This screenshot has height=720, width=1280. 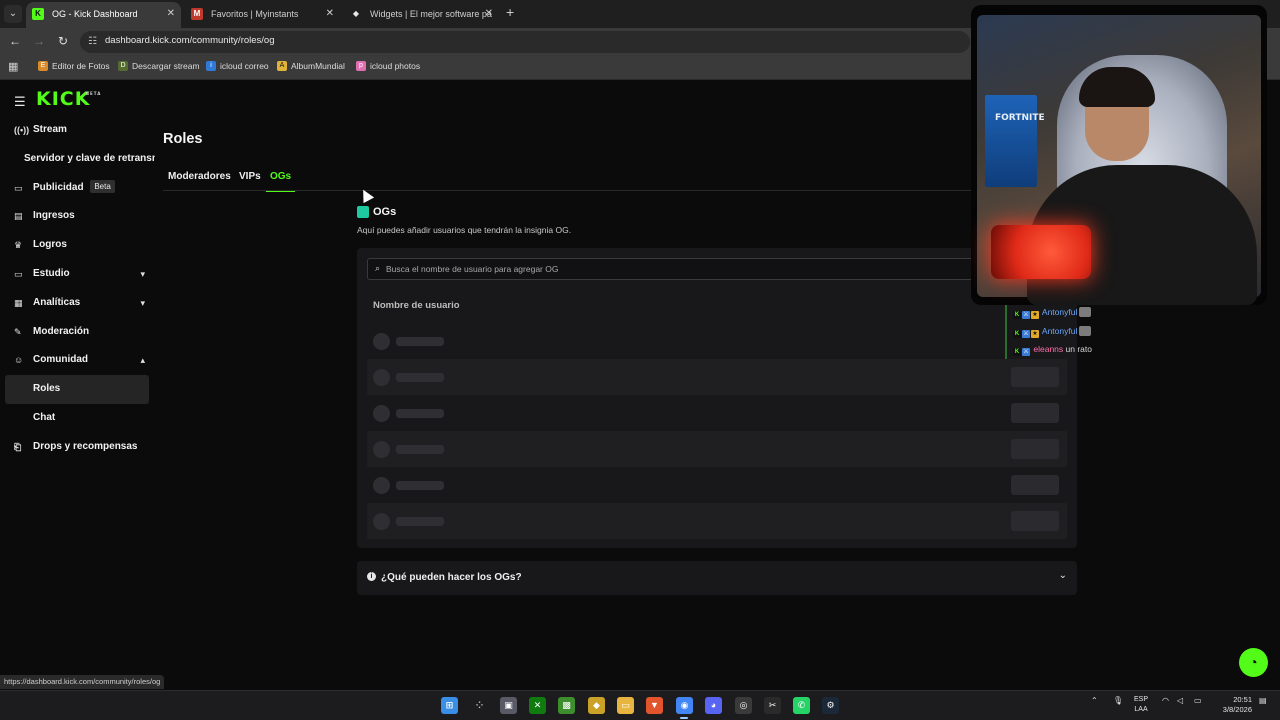 What do you see at coordinates (1180, 700) in the screenshot?
I see `volume-icon: ◁` at bounding box center [1180, 700].